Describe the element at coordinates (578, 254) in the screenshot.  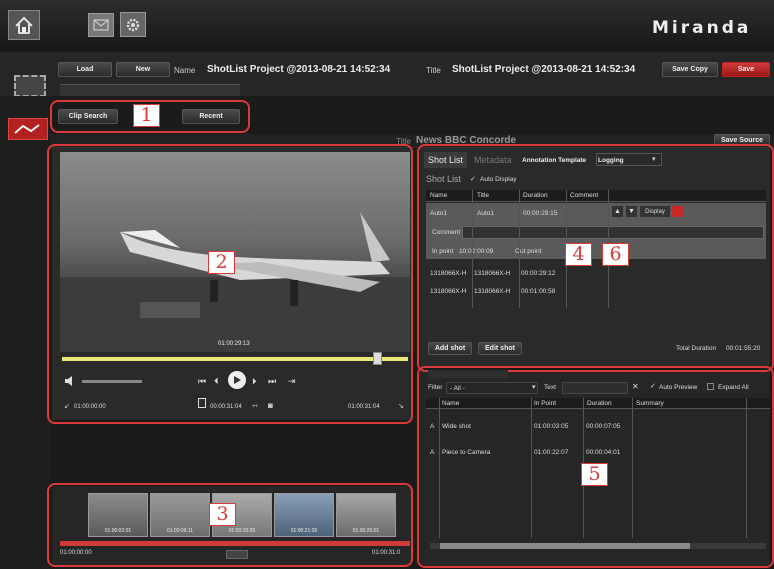
I see `callout-number-4: 4` at that location.